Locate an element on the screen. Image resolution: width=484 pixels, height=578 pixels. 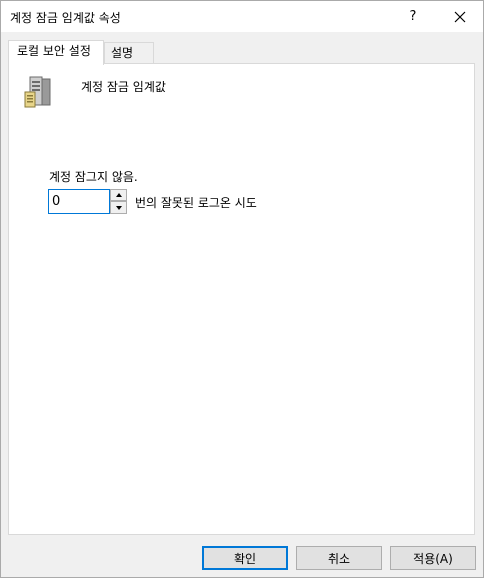
title-bar: 계정 잠금 임계값 속성 ? is located at coordinates (242, 16).